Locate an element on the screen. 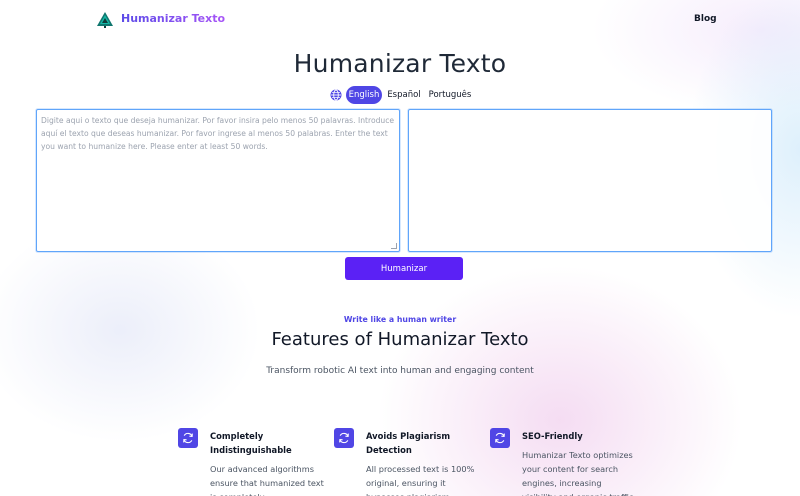 Image resolution: width=800 pixels, height=496 pixels. language-switcher: English Español Português is located at coordinates (400, 95).